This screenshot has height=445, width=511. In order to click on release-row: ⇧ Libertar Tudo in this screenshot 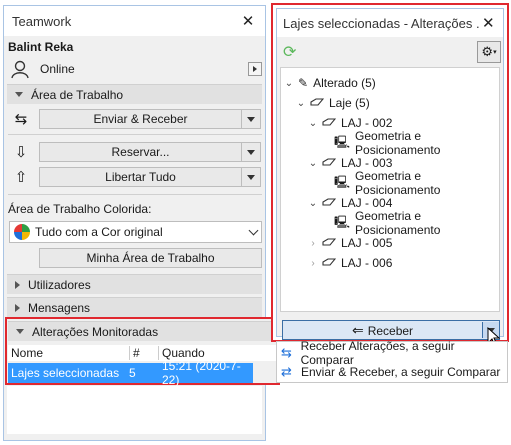, I will do `click(135, 177)`.